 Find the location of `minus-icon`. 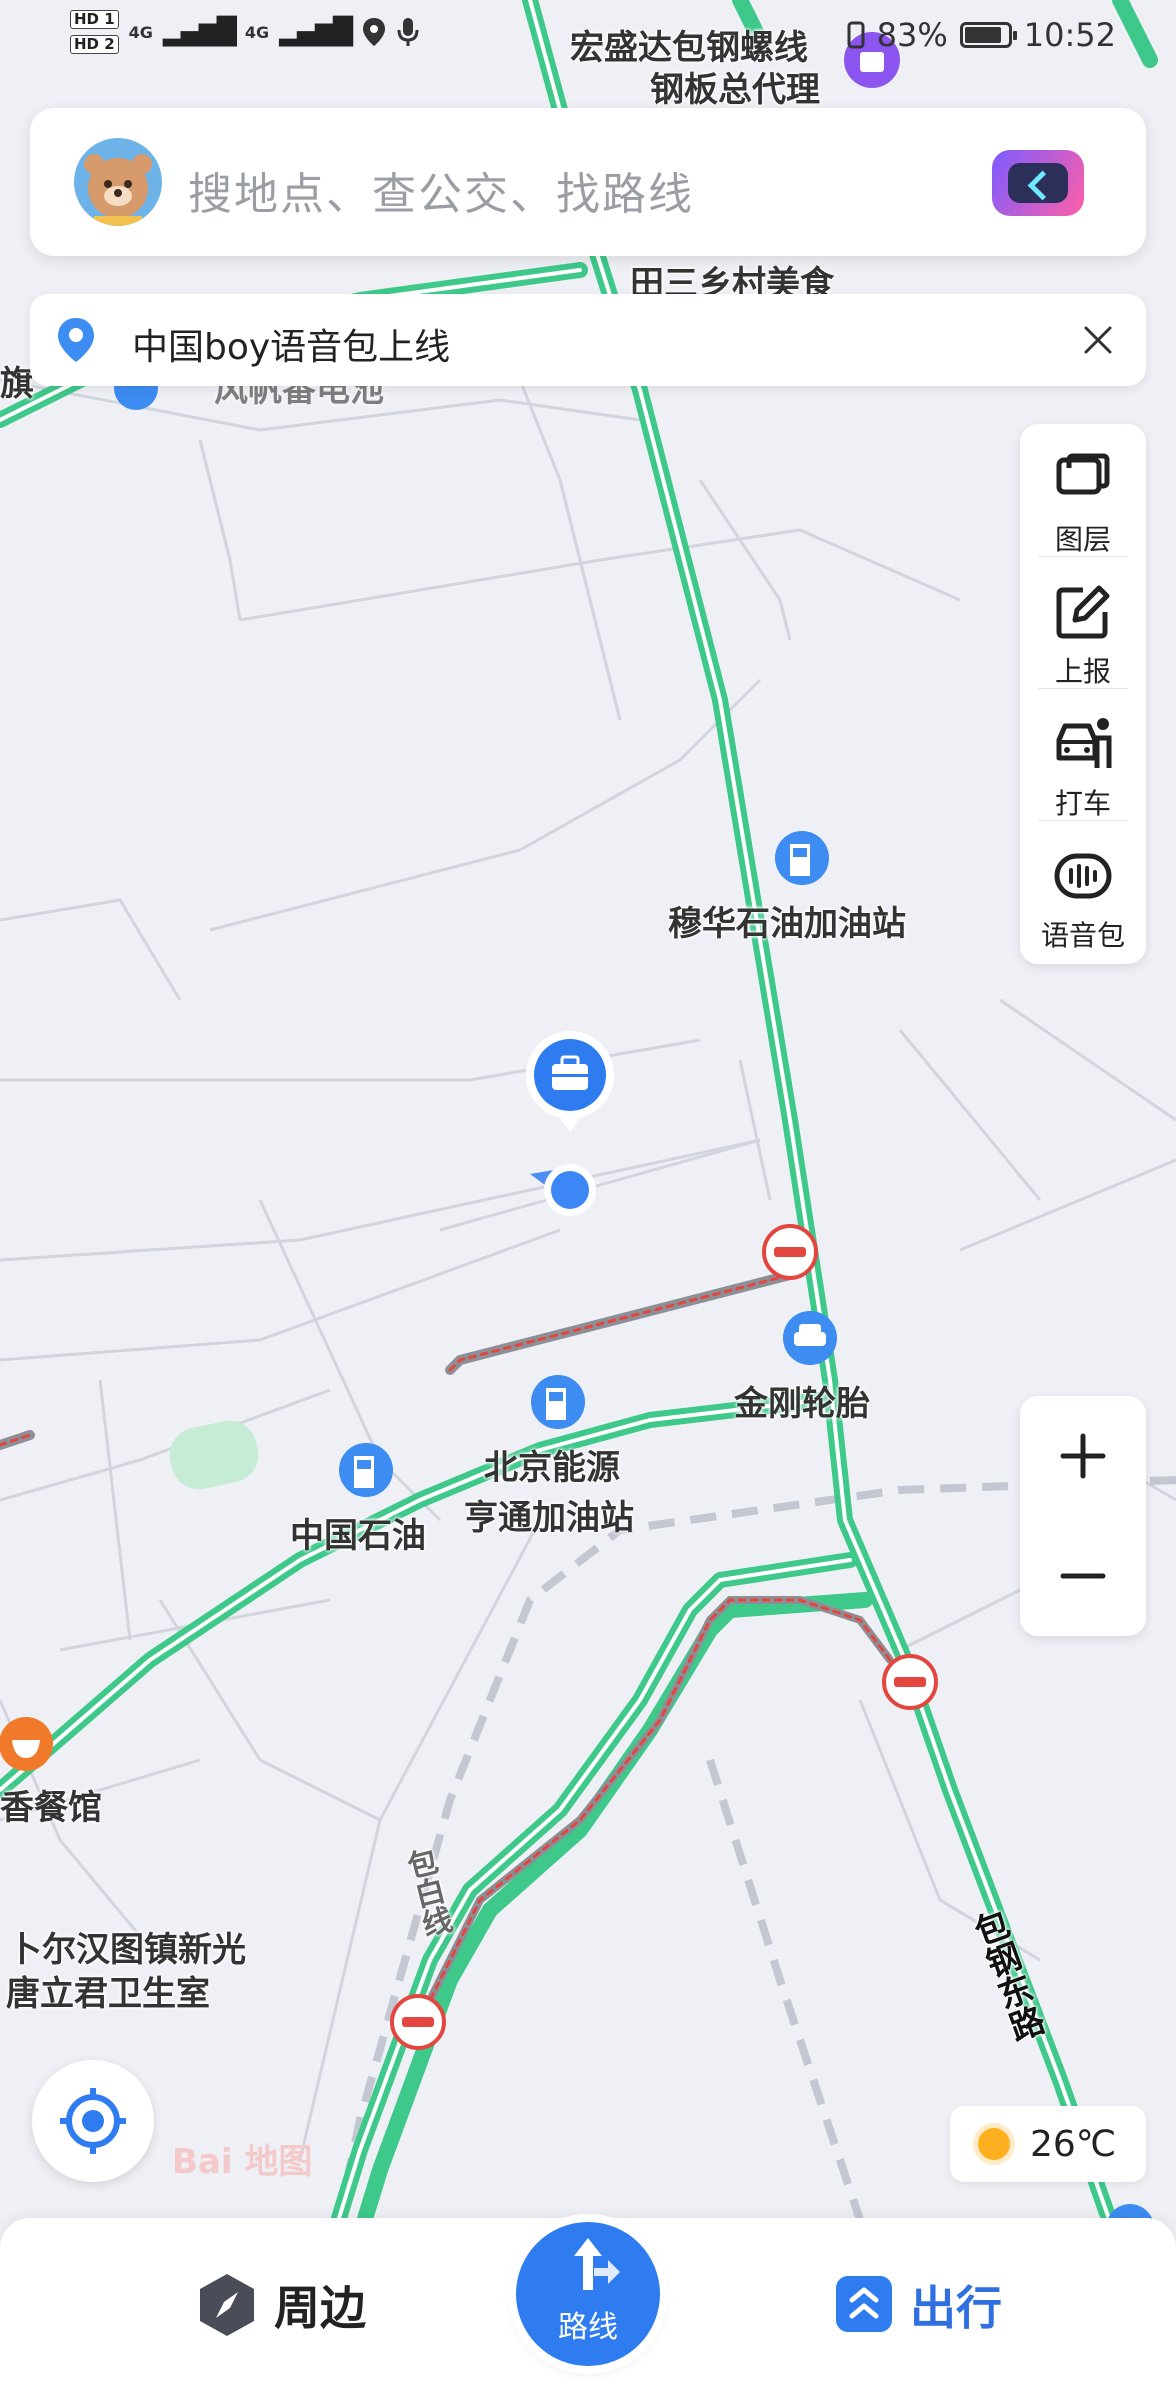

minus-icon is located at coordinates (1083, 1576).